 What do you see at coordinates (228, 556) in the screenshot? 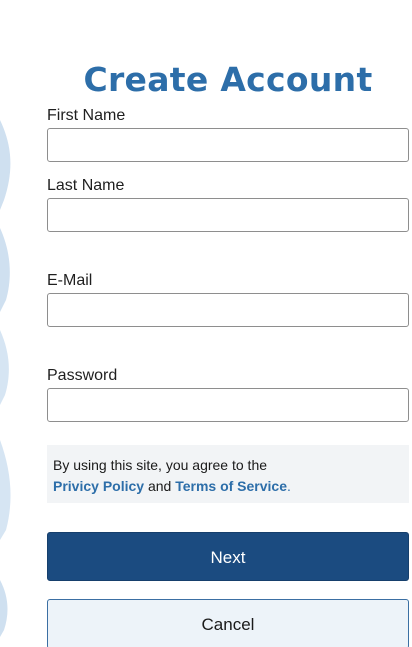
I see `next-button: Next` at bounding box center [228, 556].